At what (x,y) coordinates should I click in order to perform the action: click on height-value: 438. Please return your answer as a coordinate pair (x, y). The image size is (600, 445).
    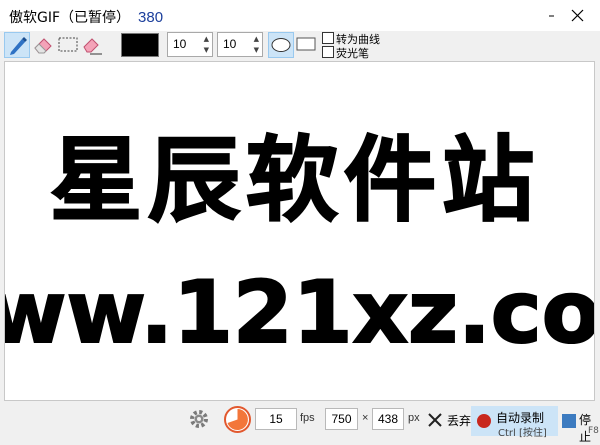
    Looking at the image, I should click on (388, 419).